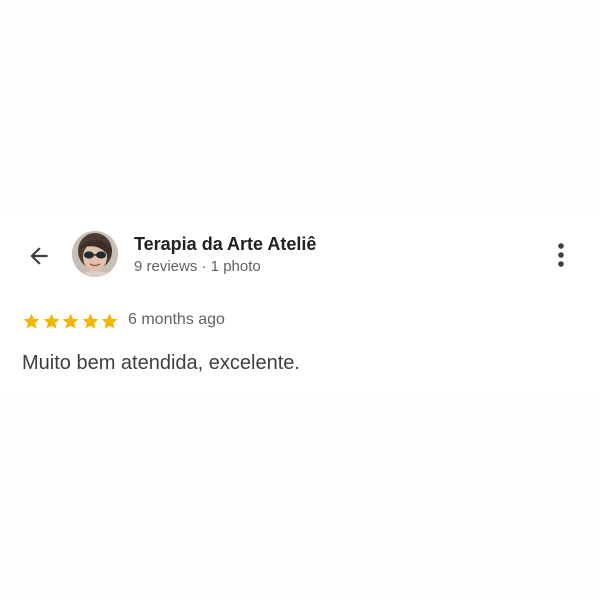 The image size is (600, 600). I want to click on more-options-button, so click(561, 255).